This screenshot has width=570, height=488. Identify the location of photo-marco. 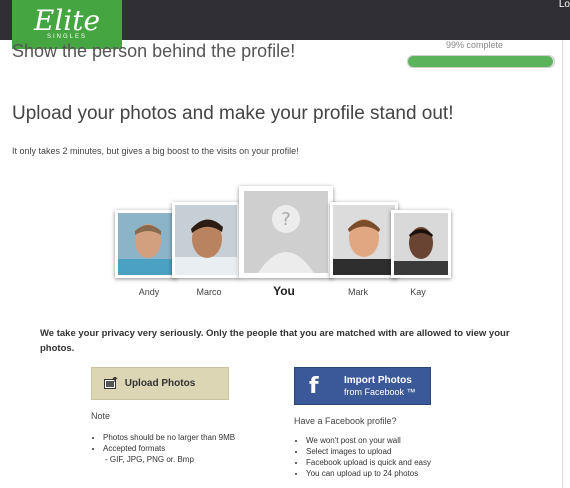
(206, 240).